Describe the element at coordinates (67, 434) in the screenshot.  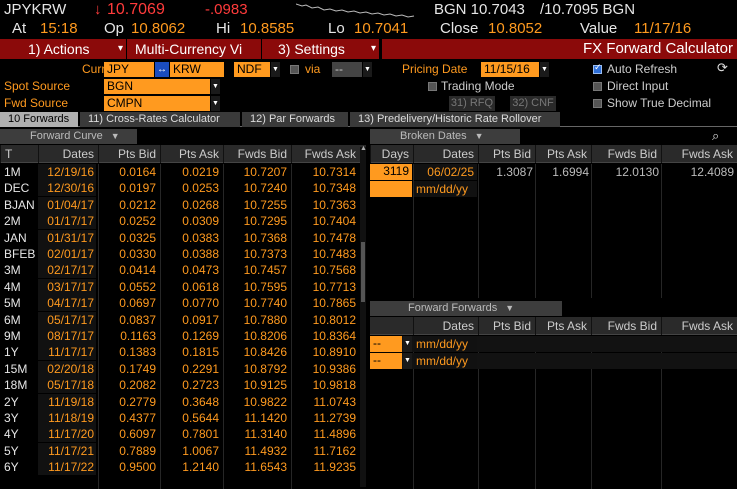
I see `date-cell: 11/17/20` at that location.